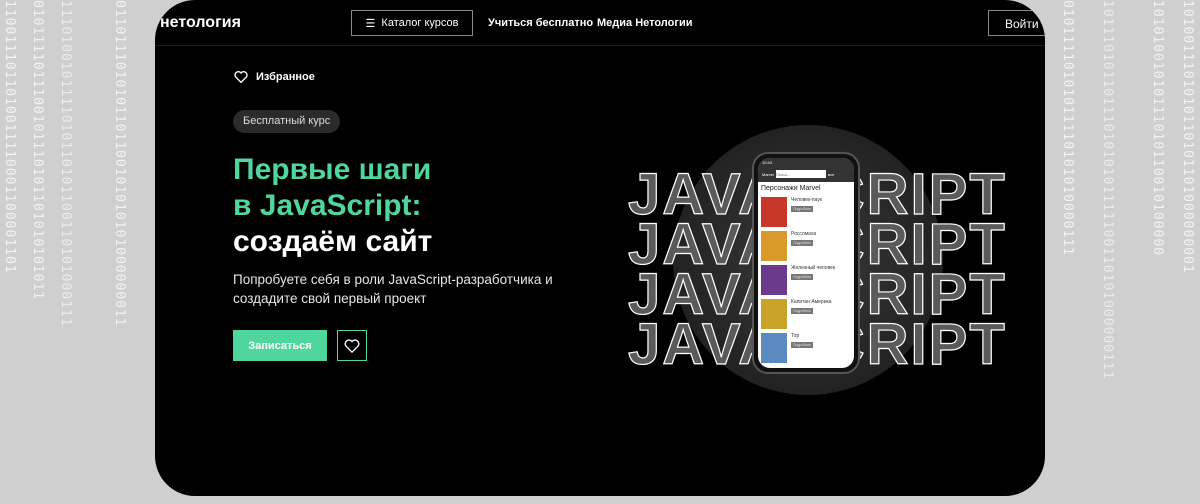 This screenshot has height=504, width=1200. What do you see at coordinates (791, 188) in the screenshot?
I see `phone-heading: Персонажи Marvel` at bounding box center [791, 188].